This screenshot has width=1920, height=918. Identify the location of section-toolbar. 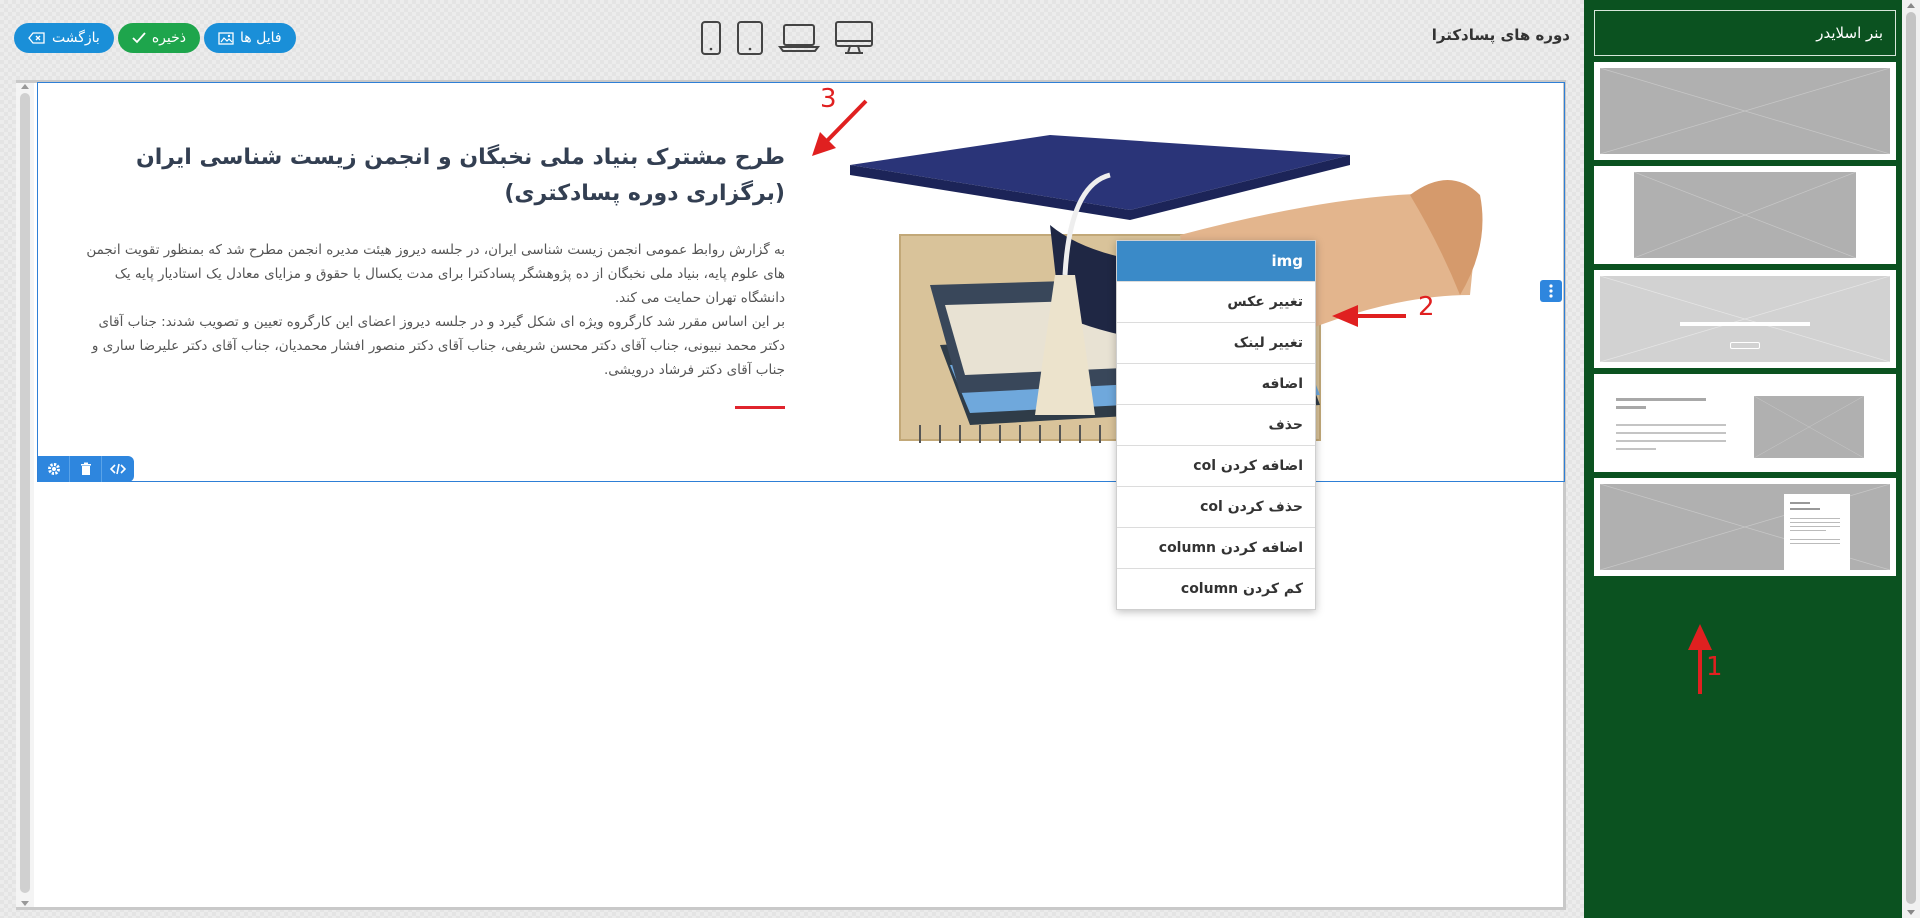
(86, 469).